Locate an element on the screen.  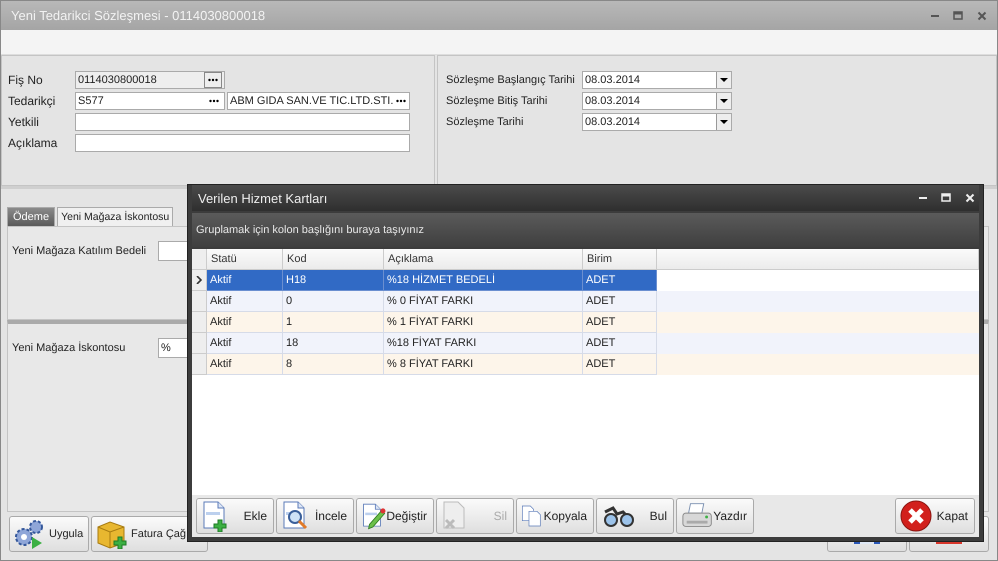
dialog-title: Verilen Hizmet Kartları is located at coordinates (263, 198).